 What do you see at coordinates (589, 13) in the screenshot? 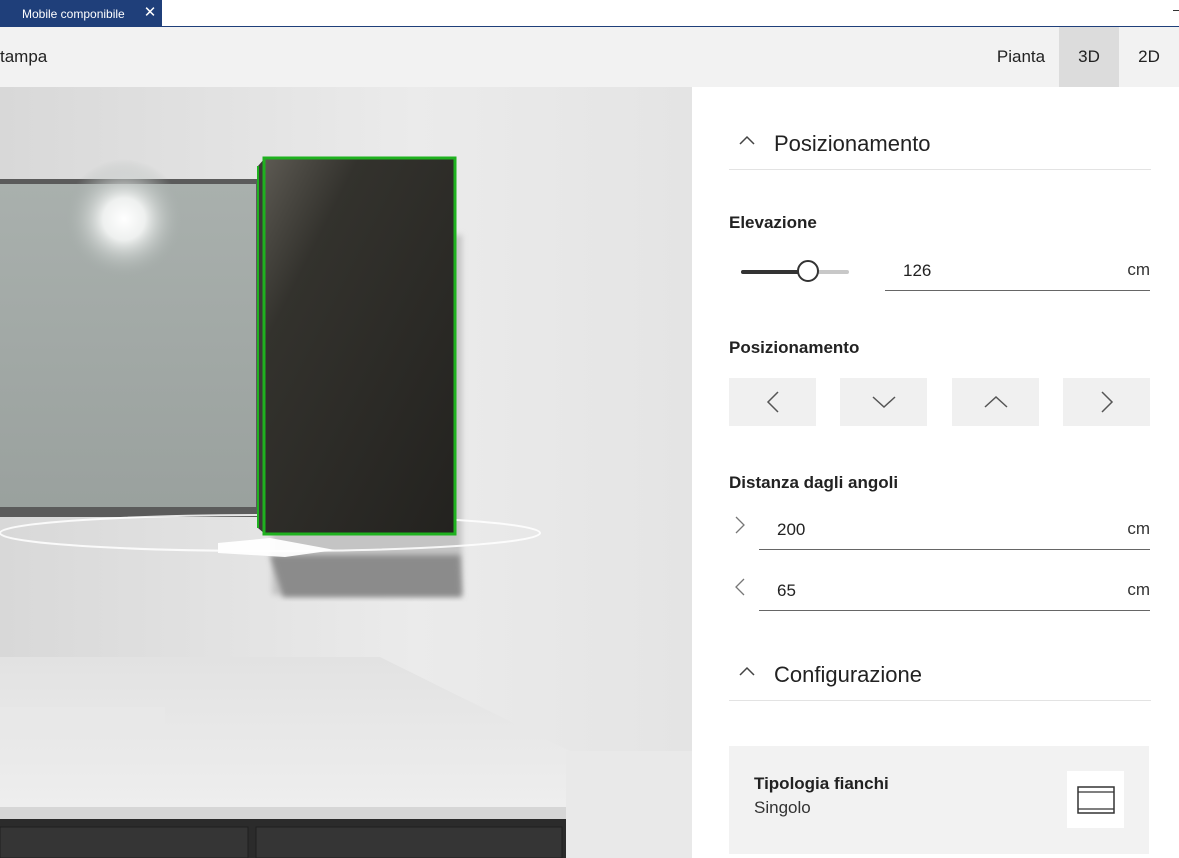
I see `tab-strip: Mobile componibile ✕` at bounding box center [589, 13].